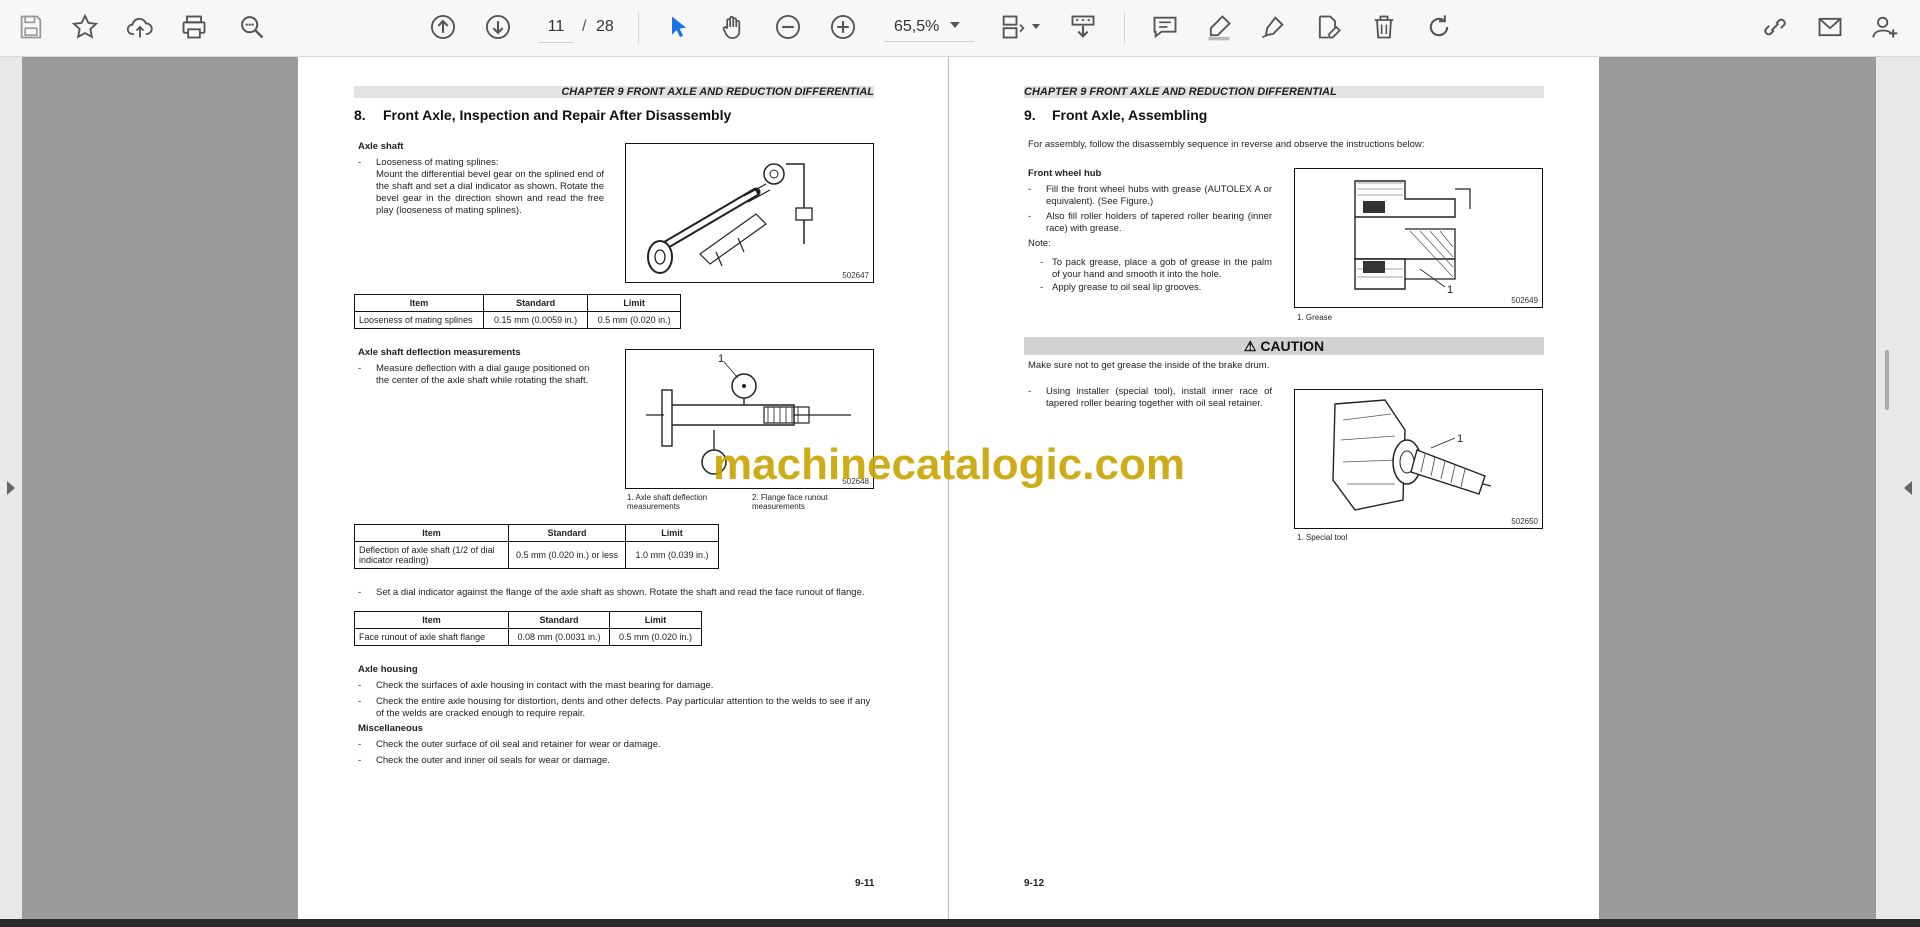 The width and height of the screenshot is (1920, 927). What do you see at coordinates (1328, 27) in the screenshot?
I see `edit-pdf-icon` at bounding box center [1328, 27].